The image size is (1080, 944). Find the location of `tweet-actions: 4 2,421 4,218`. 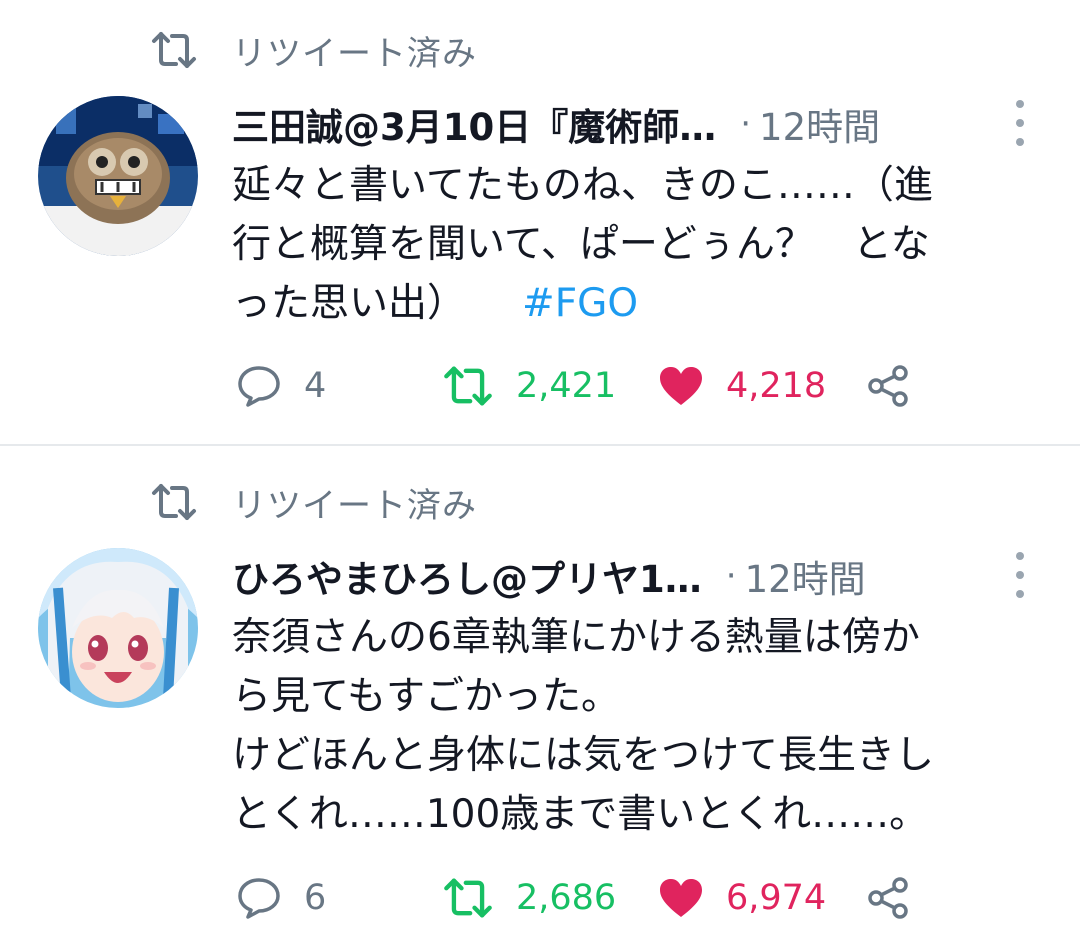

tweet-actions: 4 2,421 4,218 is located at coordinates (540, 386).